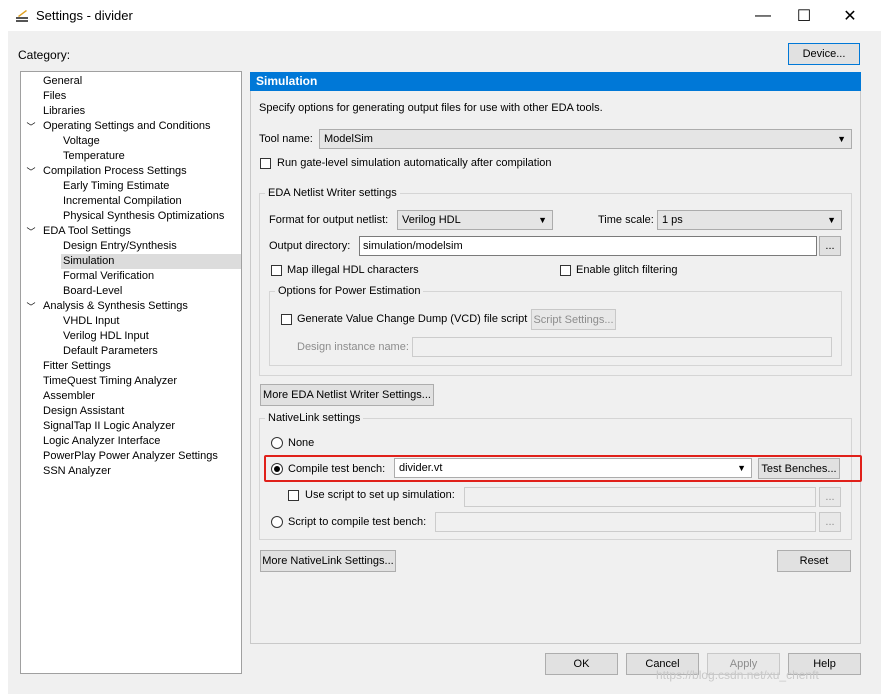  I want to click on format-label: Format for output netlist:, so click(329, 220).